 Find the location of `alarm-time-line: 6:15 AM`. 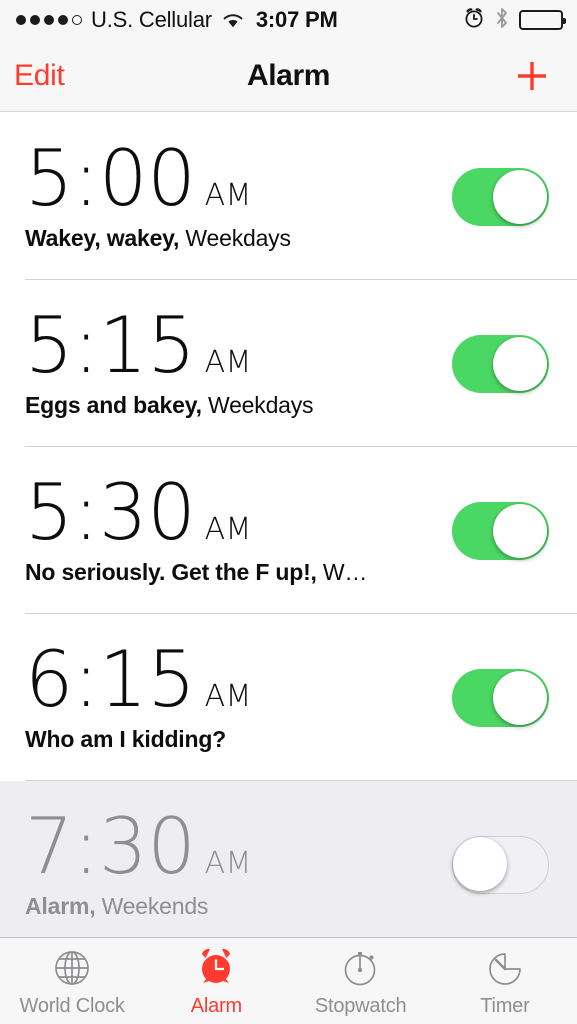

alarm-time-line: 6:15 AM is located at coordinates (238, 679).